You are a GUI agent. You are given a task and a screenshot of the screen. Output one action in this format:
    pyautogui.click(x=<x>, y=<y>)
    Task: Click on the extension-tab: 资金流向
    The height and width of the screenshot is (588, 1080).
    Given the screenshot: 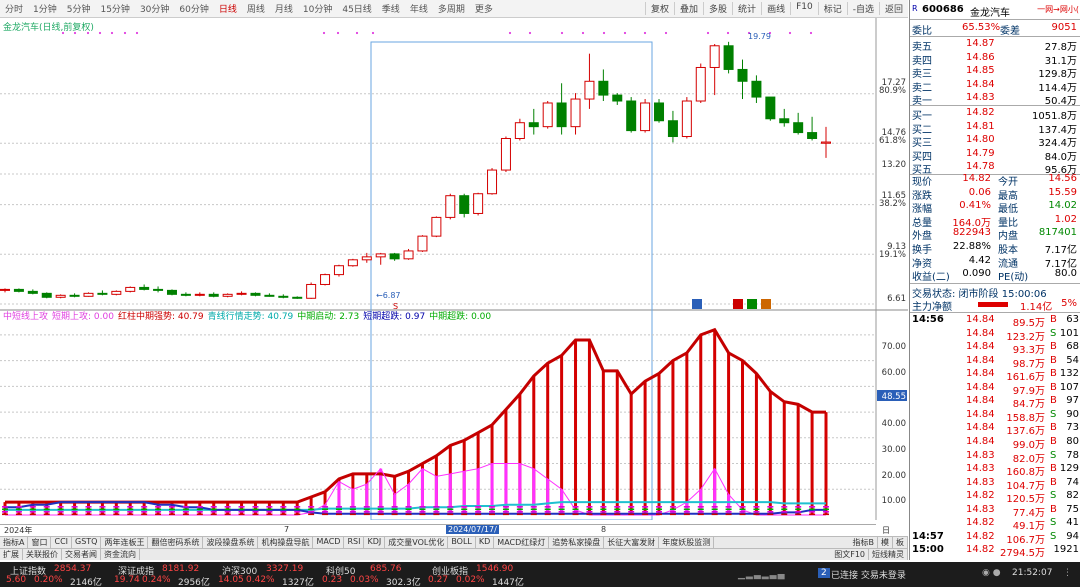 What is the action you would take?
    pyautogui.click(x=120, y=554)
    